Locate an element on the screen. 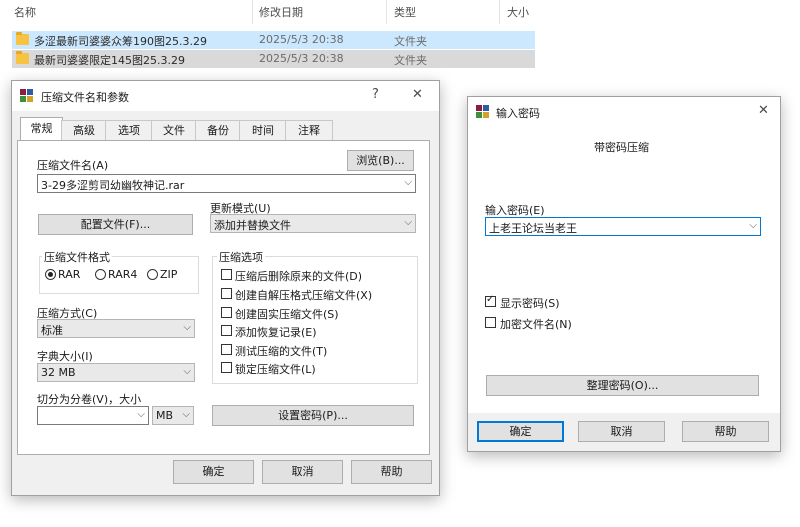 The width and height of the screenshot is (800, 527). password-ok-button: 确定 is located at coordinates (520, 431).